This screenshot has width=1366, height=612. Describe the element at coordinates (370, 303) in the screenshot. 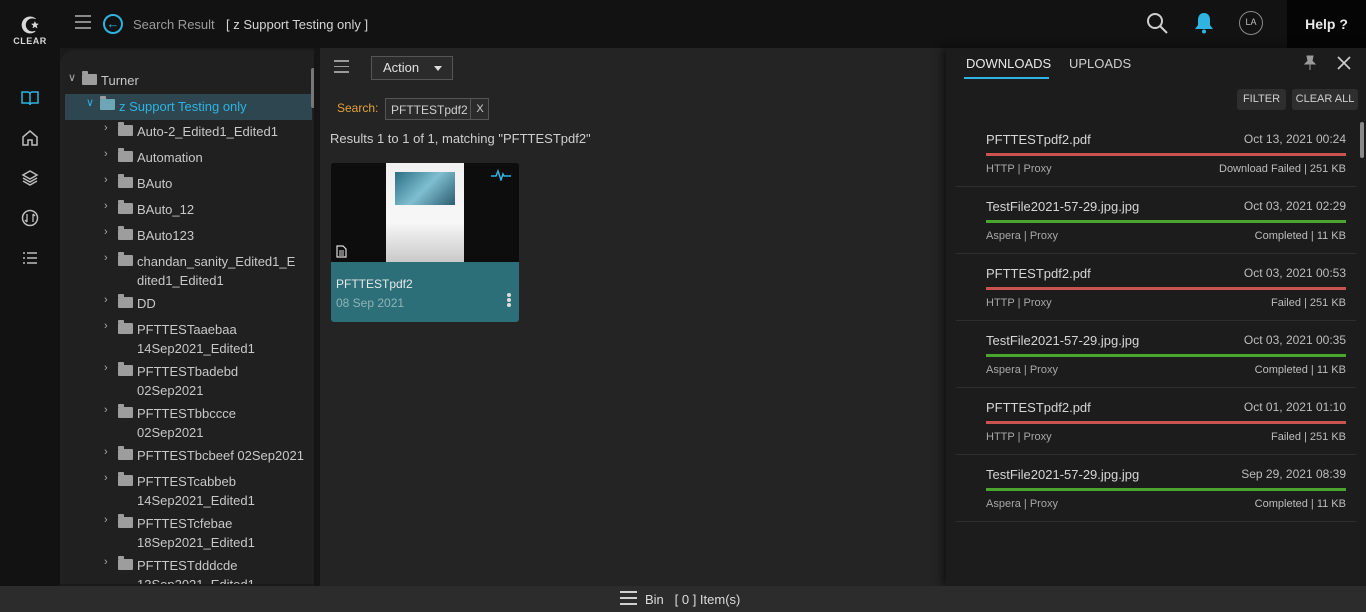

I see `asset-date: 08 Sep 2021` at that location.